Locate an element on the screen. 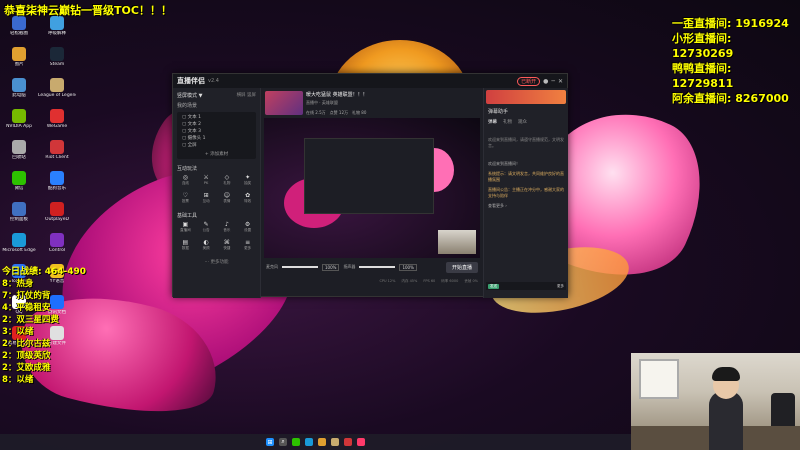 This screenshot has height=450, width=800. basic-tool-button: ▣ 直播间 is located at coordinates (185, 229).